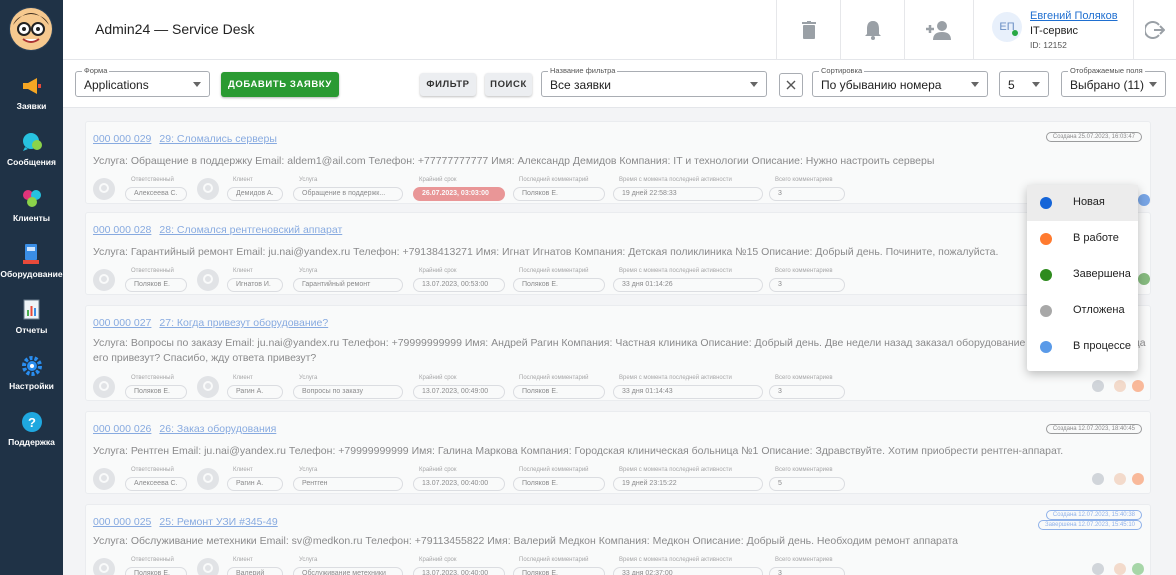 Image resolution: width=1176 pixels, height=575 pixels. What do you see at coordinates (96, 70) in the screenshot?
I see `form-select-legend: Форма` at bounding box center [96, 70].